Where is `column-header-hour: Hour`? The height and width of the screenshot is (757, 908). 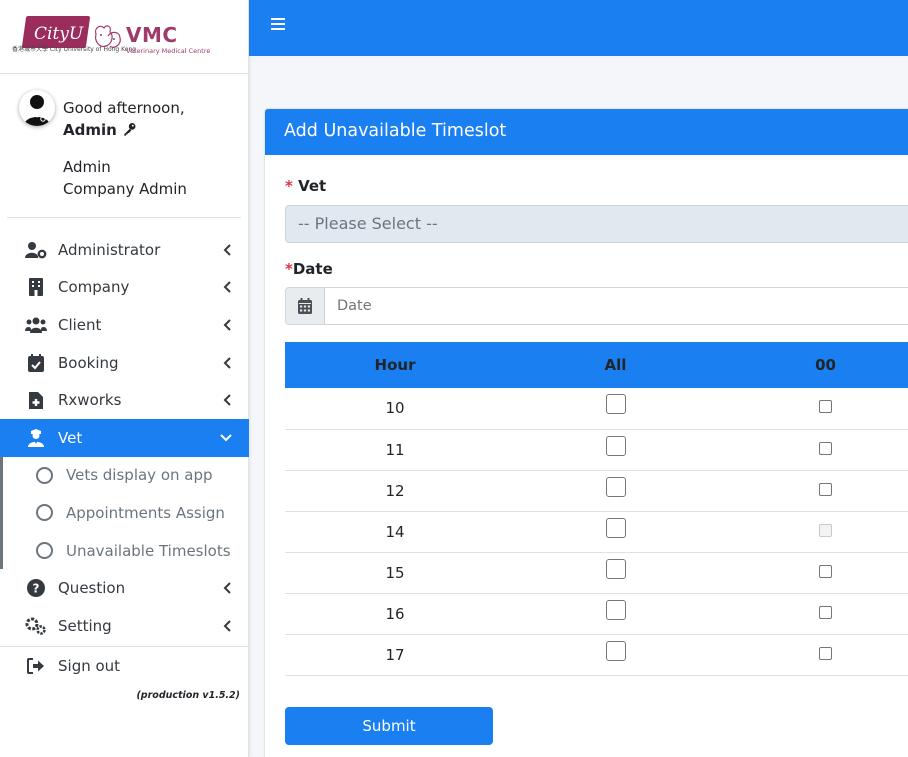
column-header-hour: Hour is located at coordinates (395, 365).